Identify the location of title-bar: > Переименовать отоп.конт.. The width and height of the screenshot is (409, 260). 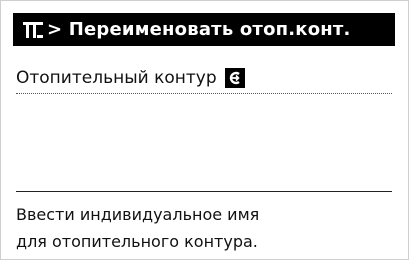
(204, 29).